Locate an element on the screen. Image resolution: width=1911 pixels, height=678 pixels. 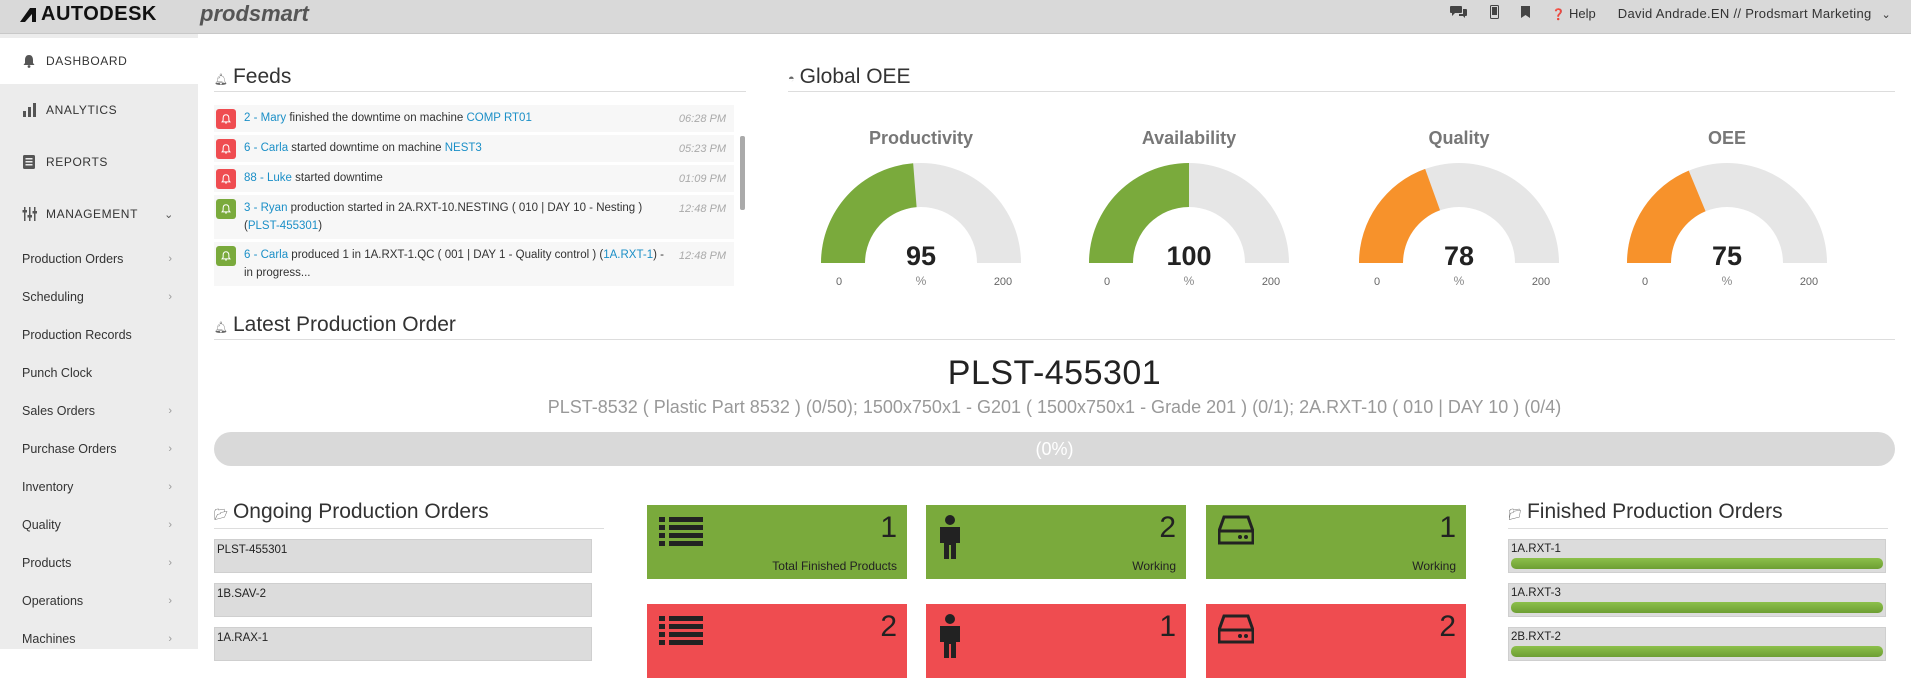
report-icon is located at coordinates (31, 162).